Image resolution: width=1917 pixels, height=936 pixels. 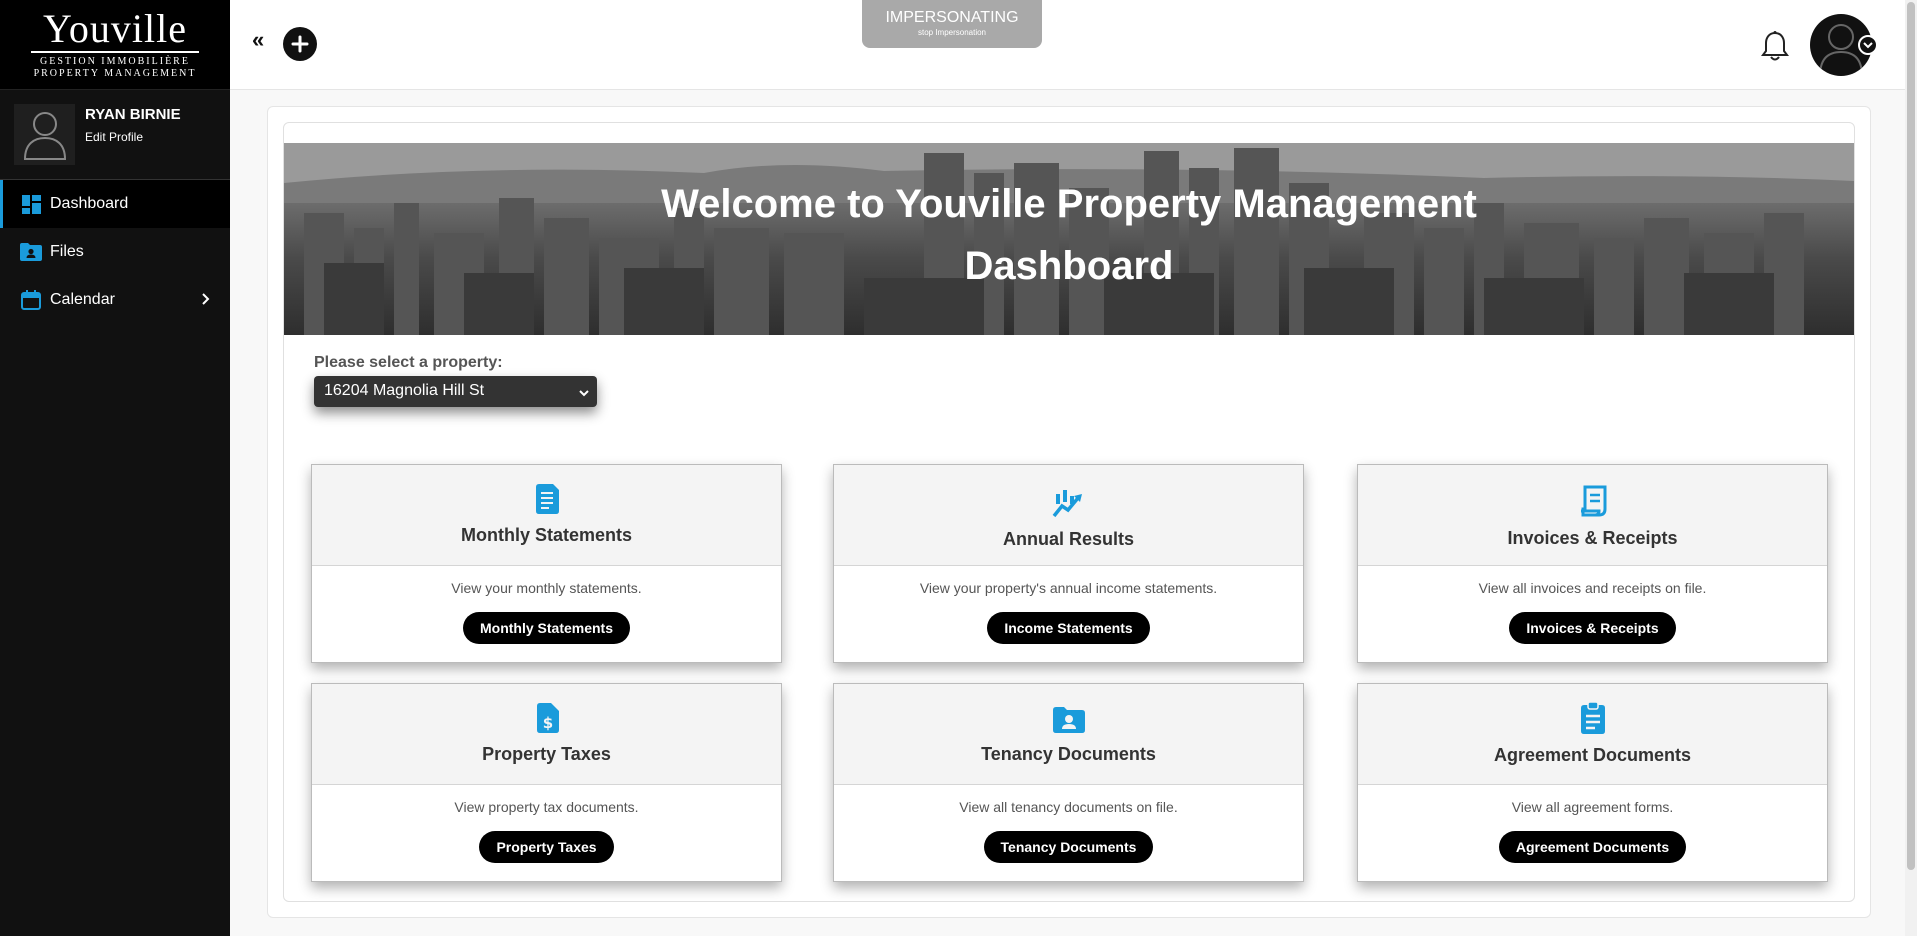 I want to click on property-select: 16204 Magnolia Hill St, so click(x=455, y=391).